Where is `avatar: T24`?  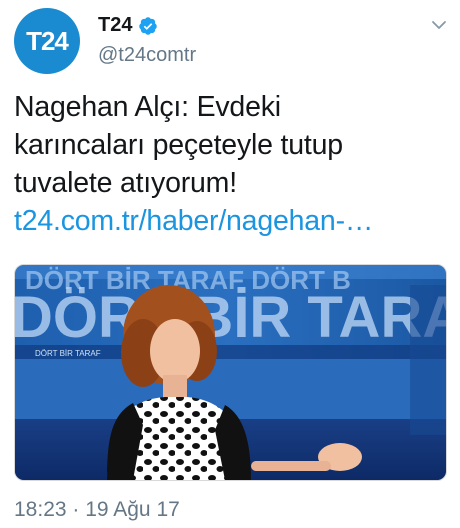 avatar: T24 is located at coordinates (47, 41).